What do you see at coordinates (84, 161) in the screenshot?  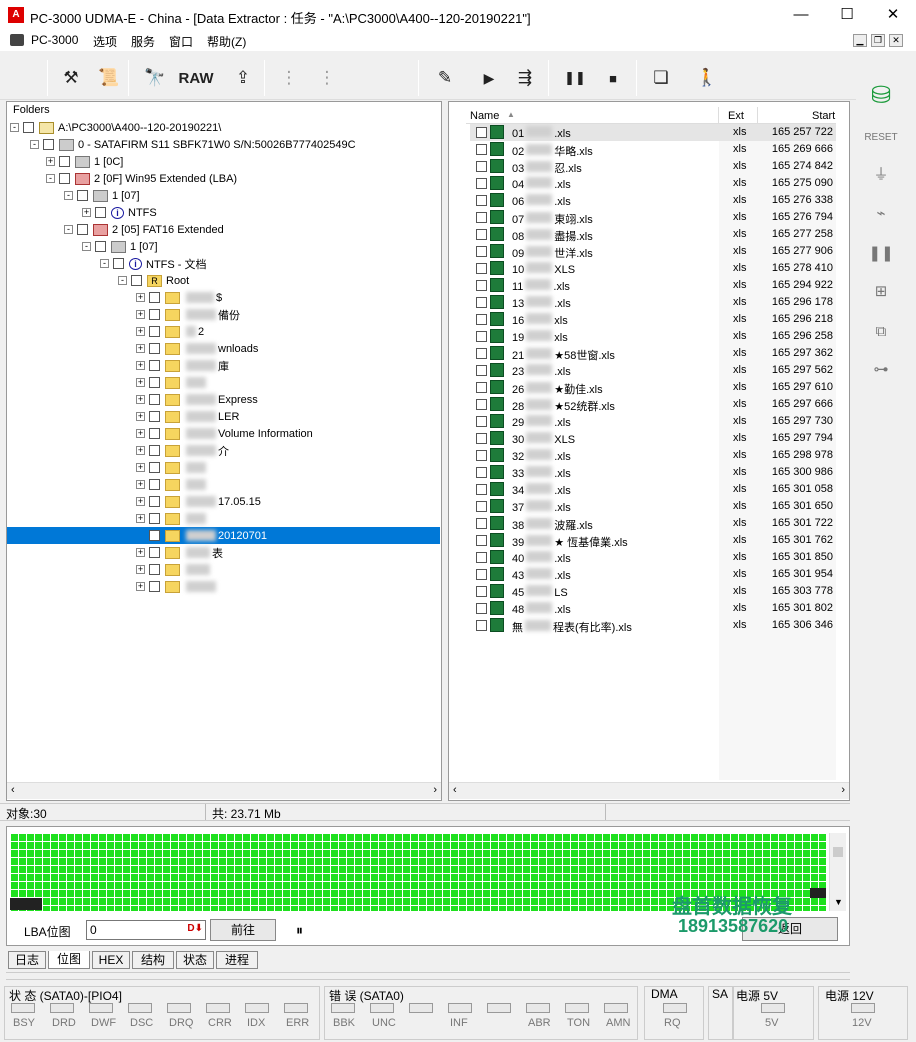 I see `tree-node: +1 [0C]` at bounding box center [84, 161].